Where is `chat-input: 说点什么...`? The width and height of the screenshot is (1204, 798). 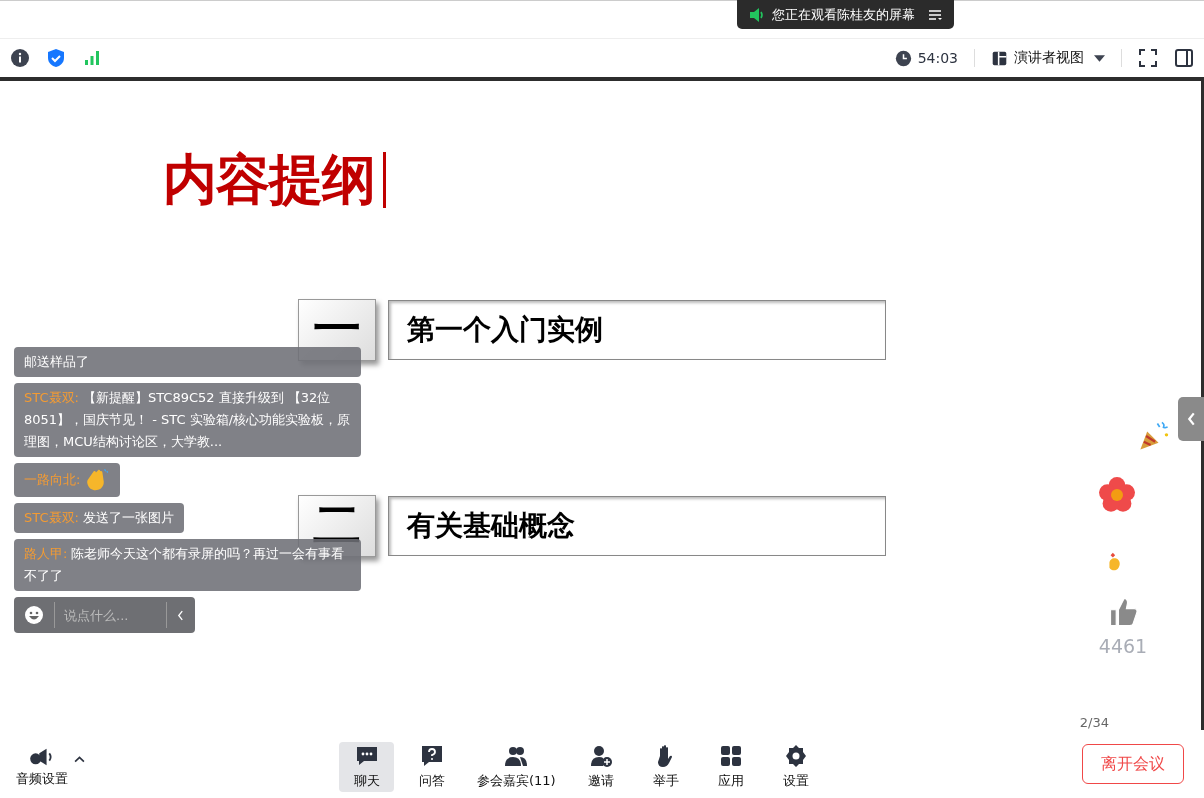
chat-input: 说点什么... is located at coordinates (110, 615).